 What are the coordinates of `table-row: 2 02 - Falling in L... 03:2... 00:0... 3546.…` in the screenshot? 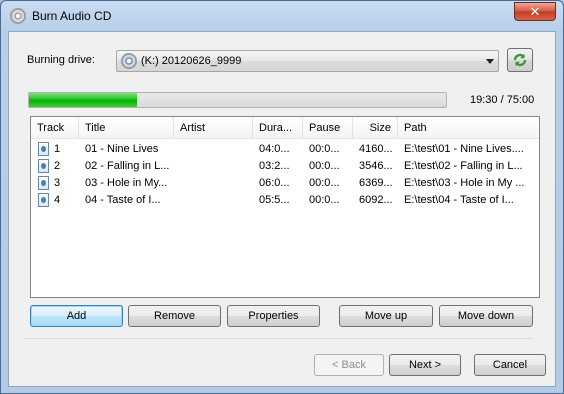 It's located at (285, 166).